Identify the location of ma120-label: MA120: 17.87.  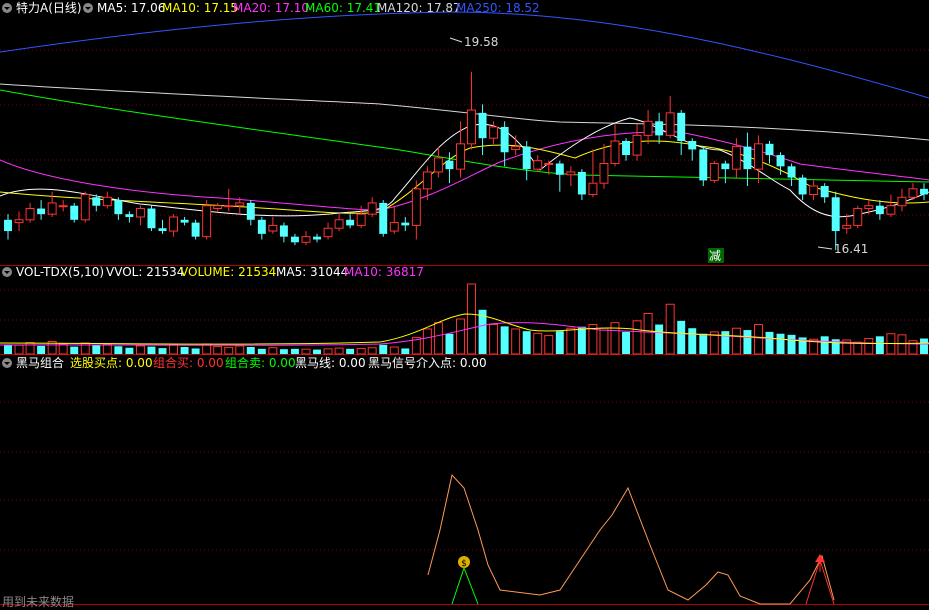
(419, 8).